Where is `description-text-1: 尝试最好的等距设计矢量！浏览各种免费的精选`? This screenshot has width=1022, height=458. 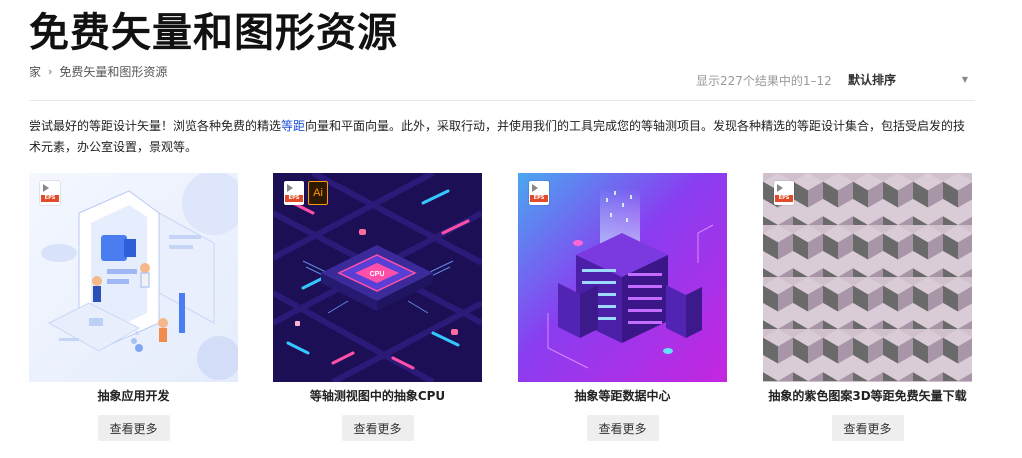
description-text-1: 尝试最好的等距设计矢量！浏览各种免费的精选 is located at coordinates (155, 126).